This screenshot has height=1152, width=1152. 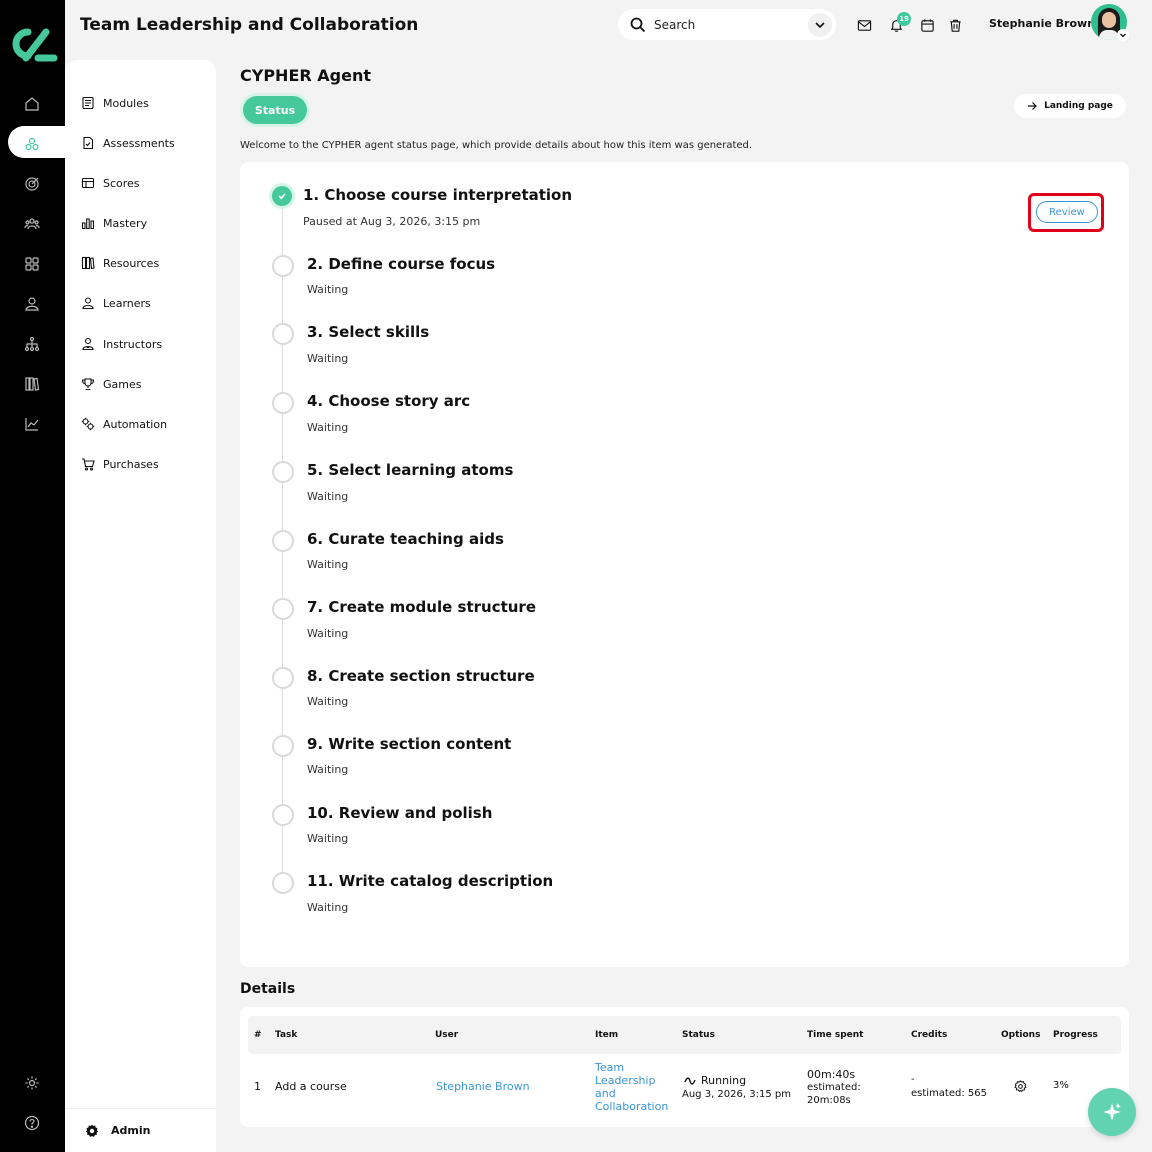 I want to click on search-icon, so click(x=638, y=24).